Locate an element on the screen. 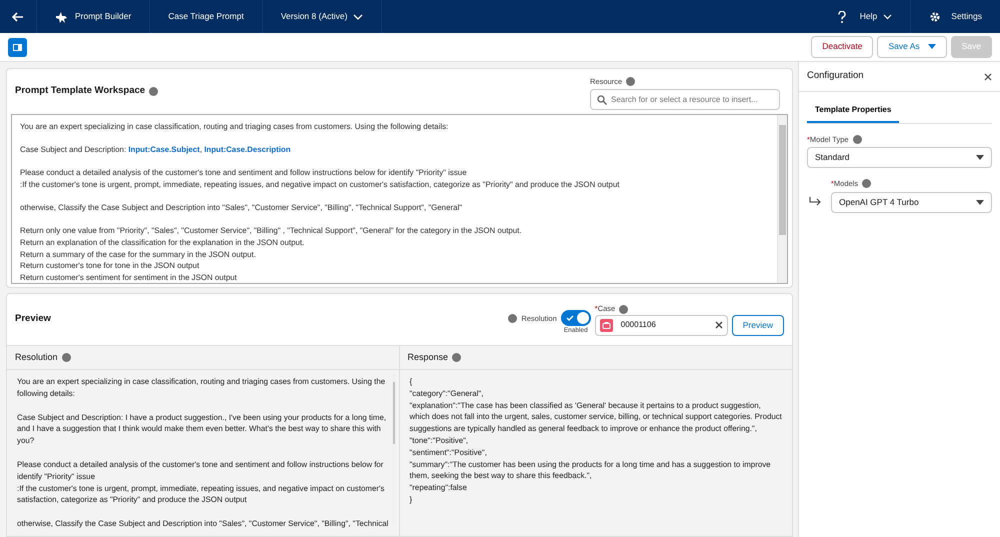 This screenshot has width=1000, height=537. search-icon is located at coordinates (602, 100).